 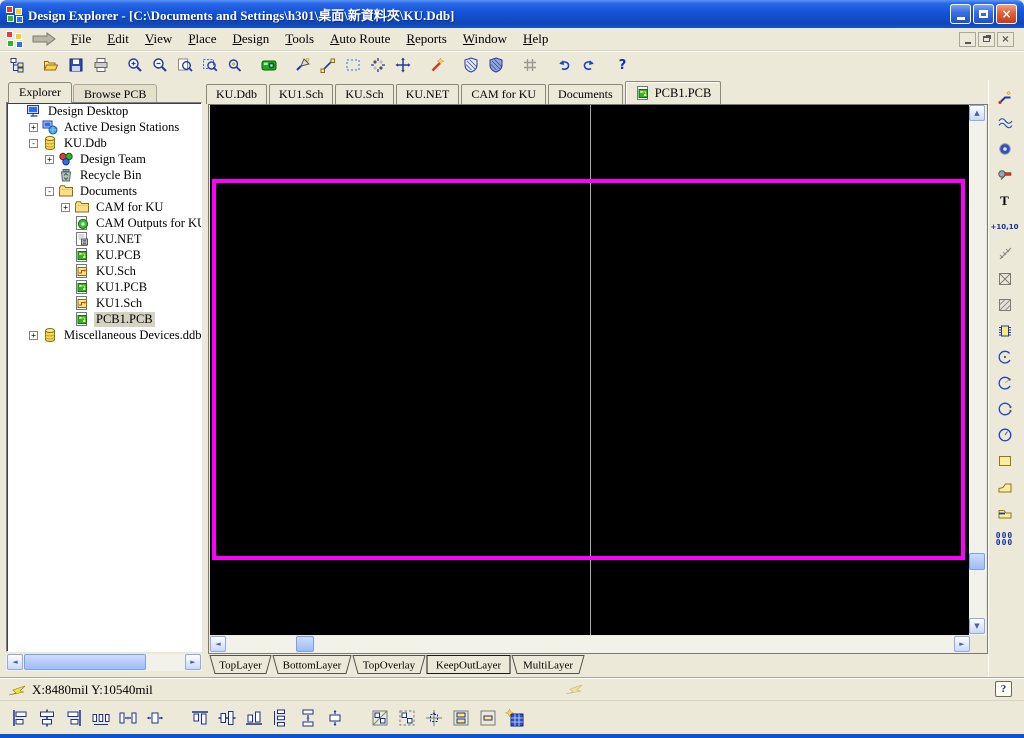 I want to click on tree-item-ku-pcb: KU.PCB, so click(x=104, y=255).